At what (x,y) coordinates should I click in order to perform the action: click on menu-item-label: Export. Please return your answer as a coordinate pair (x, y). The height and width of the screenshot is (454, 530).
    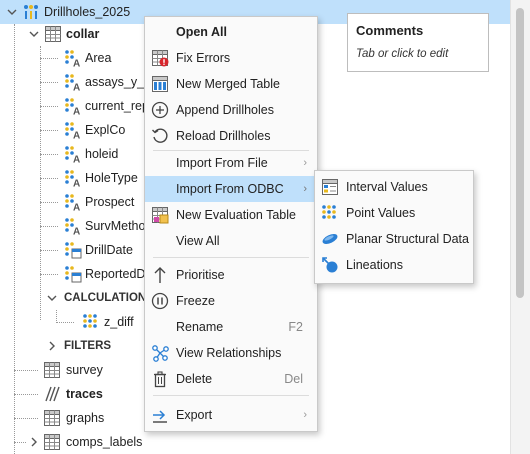
    Looking at the image, I should click on (194, 415).